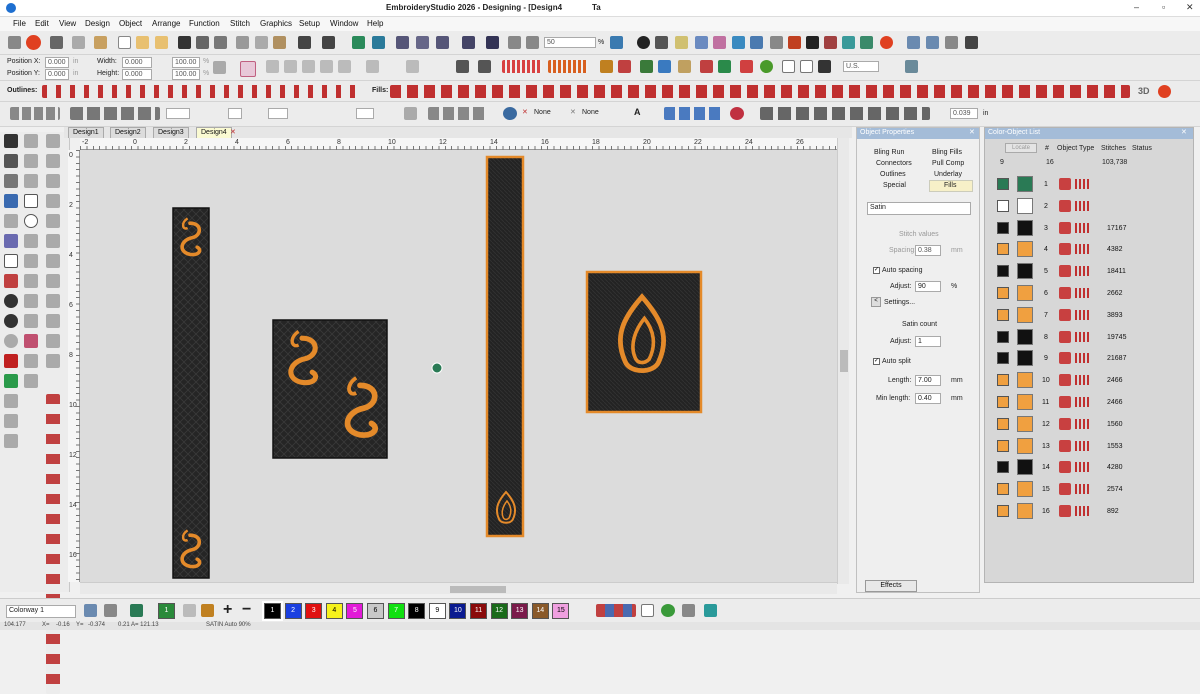  What do you see at coordinates (1089, 207) in the screenshot?
I see `color-list-row: 2` at bounding box center [1089, 207].